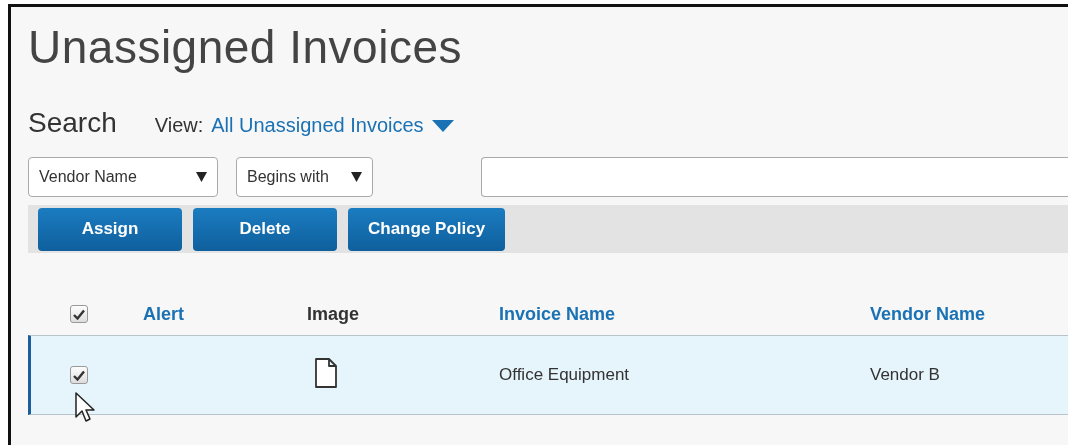 The image size is (1068, 445). I want to click on action-button: Change Policy, so click(427, 229).